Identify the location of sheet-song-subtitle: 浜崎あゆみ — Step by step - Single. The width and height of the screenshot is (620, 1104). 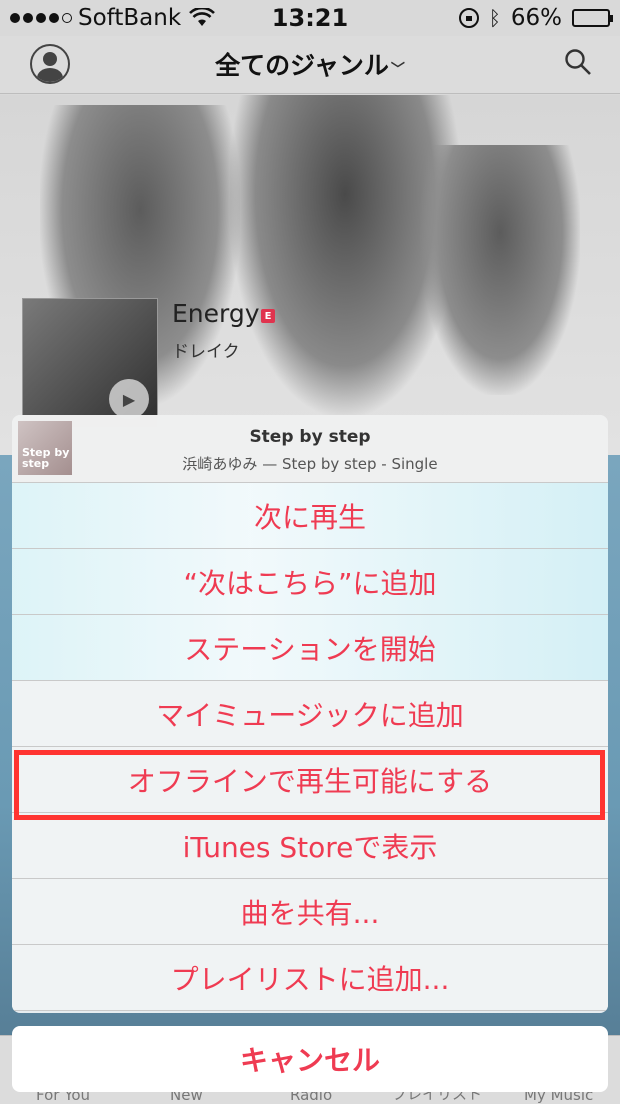
(310, 464).